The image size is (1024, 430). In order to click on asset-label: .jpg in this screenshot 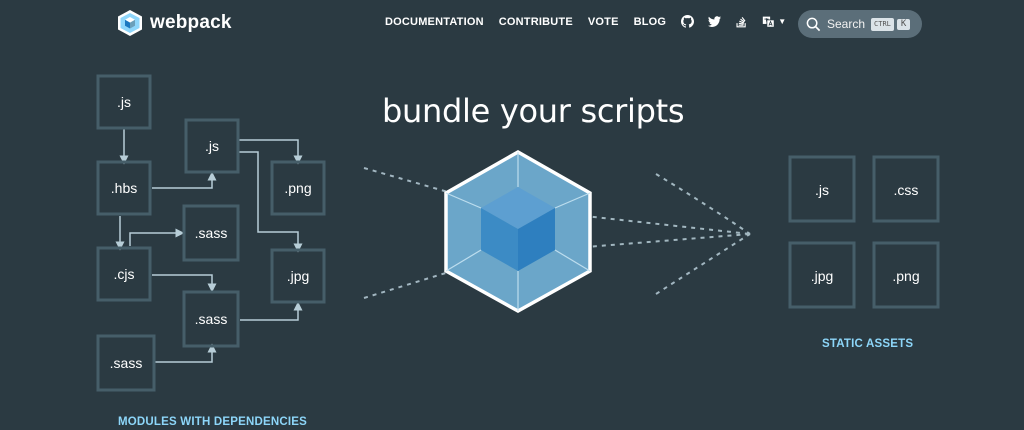, I will do `click(822, 276)`.